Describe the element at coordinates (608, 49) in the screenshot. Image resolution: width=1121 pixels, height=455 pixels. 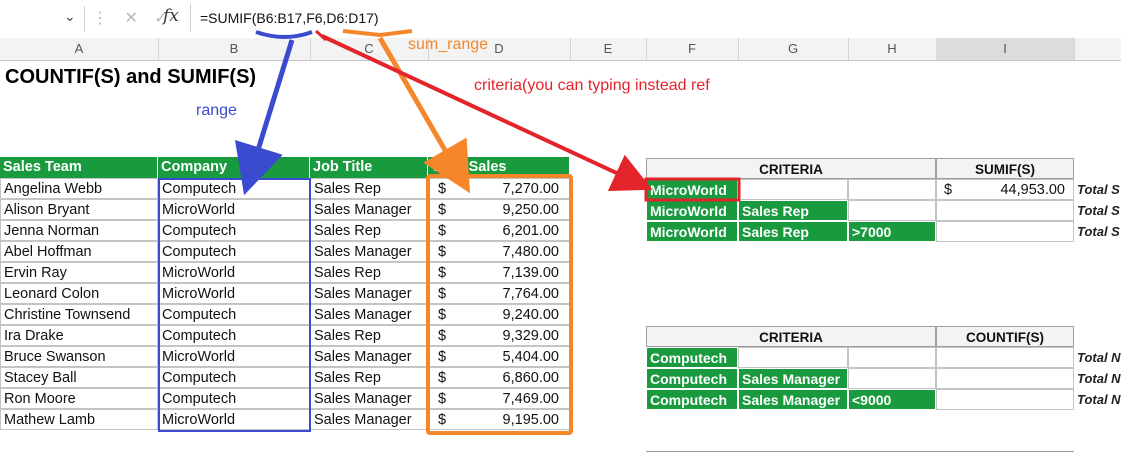
I see `col-header-e: E` at that location.